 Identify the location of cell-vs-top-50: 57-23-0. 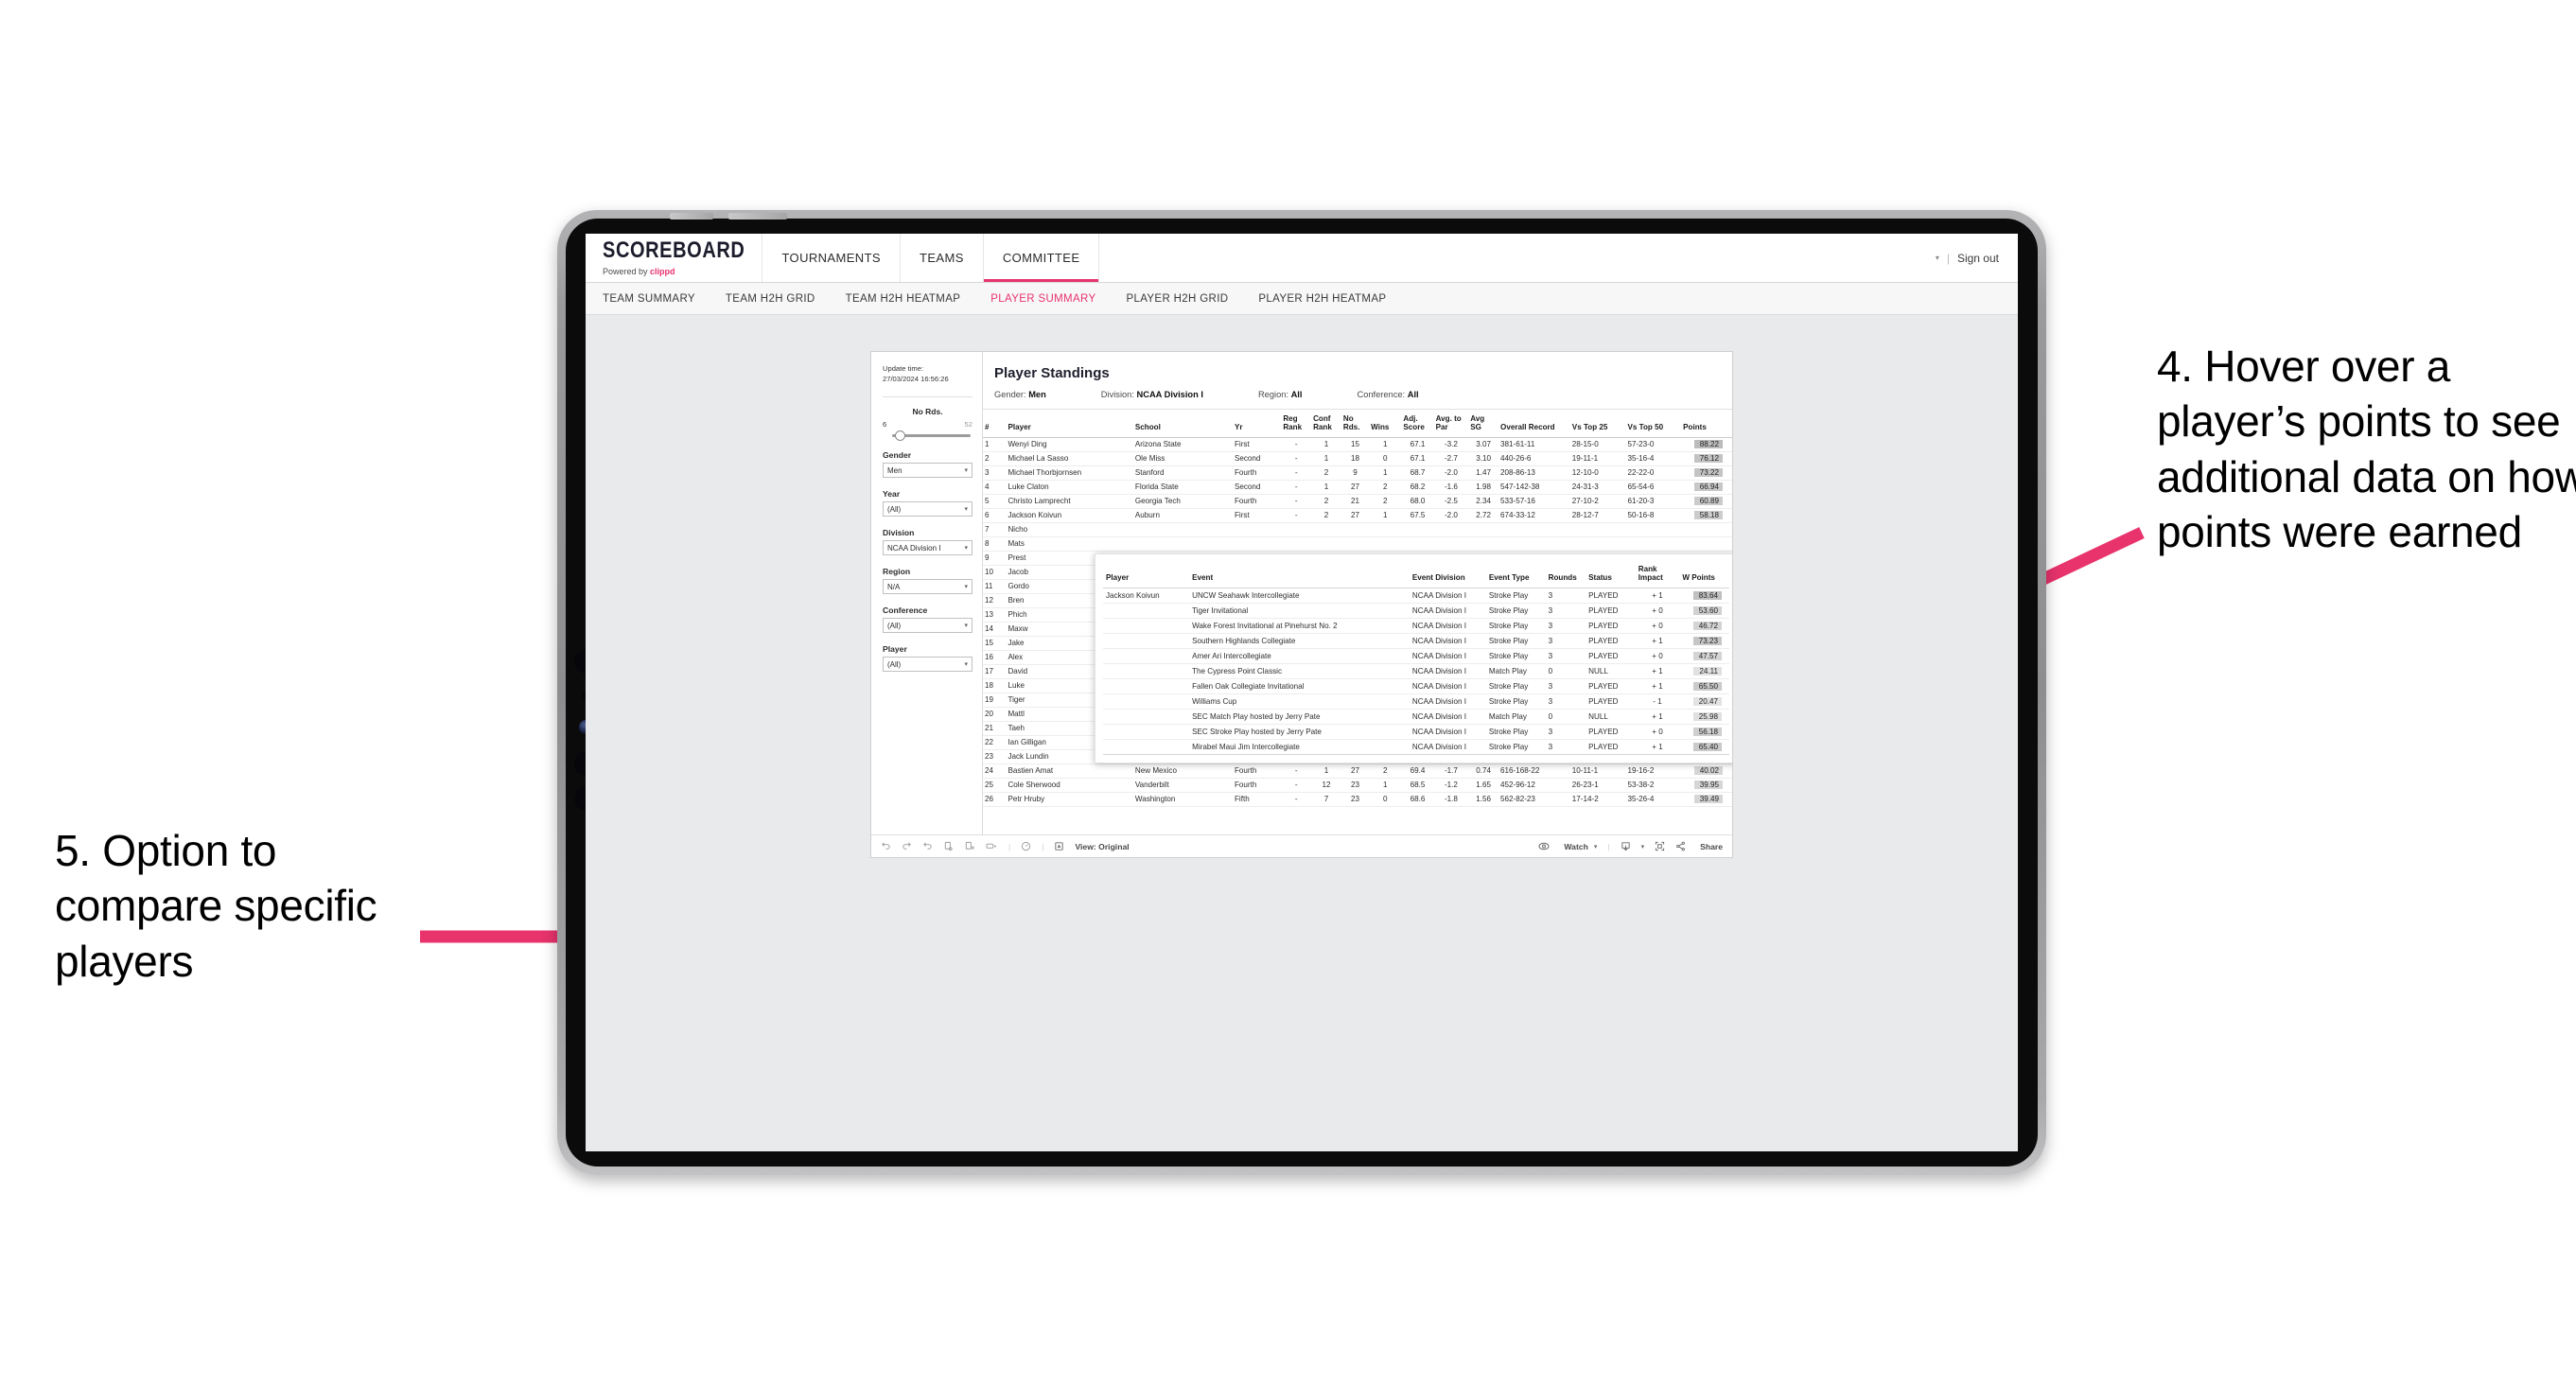
(1654, 444).